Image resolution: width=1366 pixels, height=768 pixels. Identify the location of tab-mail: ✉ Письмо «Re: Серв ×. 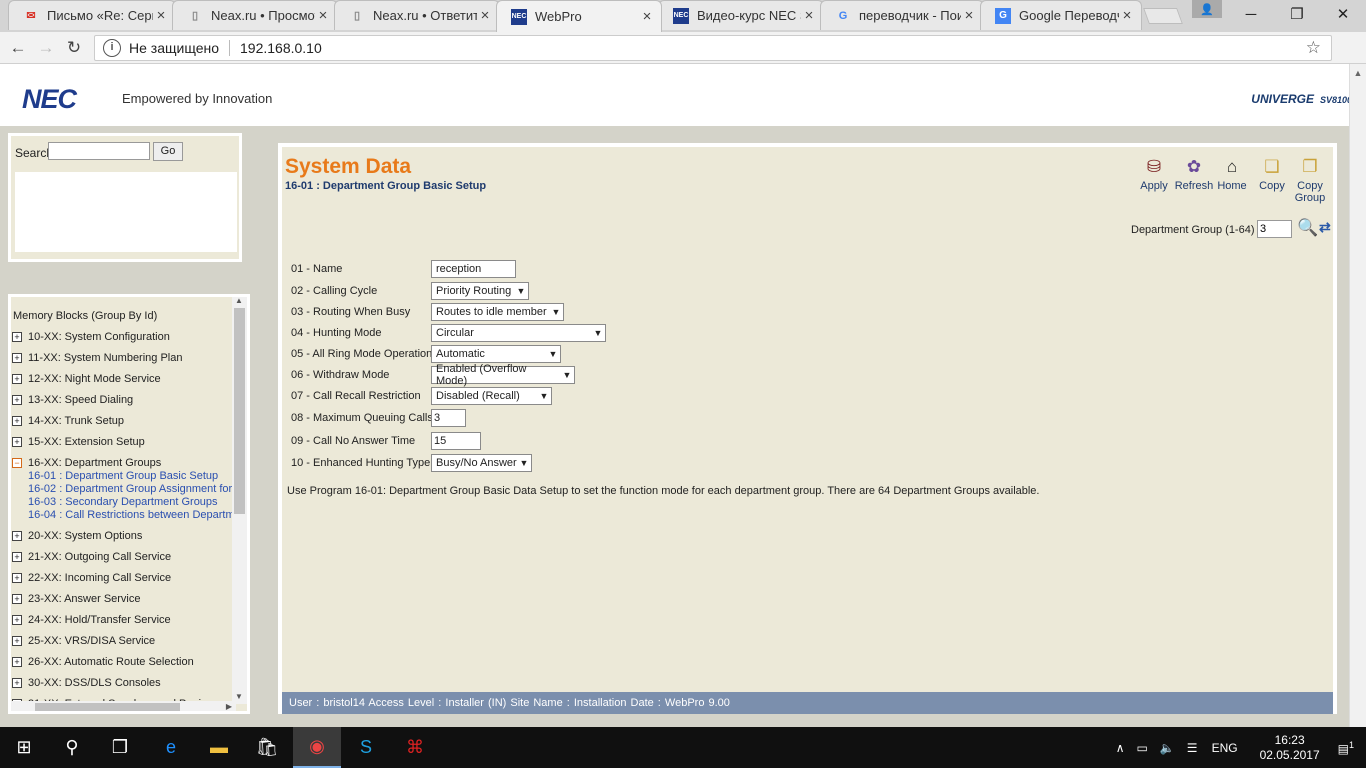
(92, 15).